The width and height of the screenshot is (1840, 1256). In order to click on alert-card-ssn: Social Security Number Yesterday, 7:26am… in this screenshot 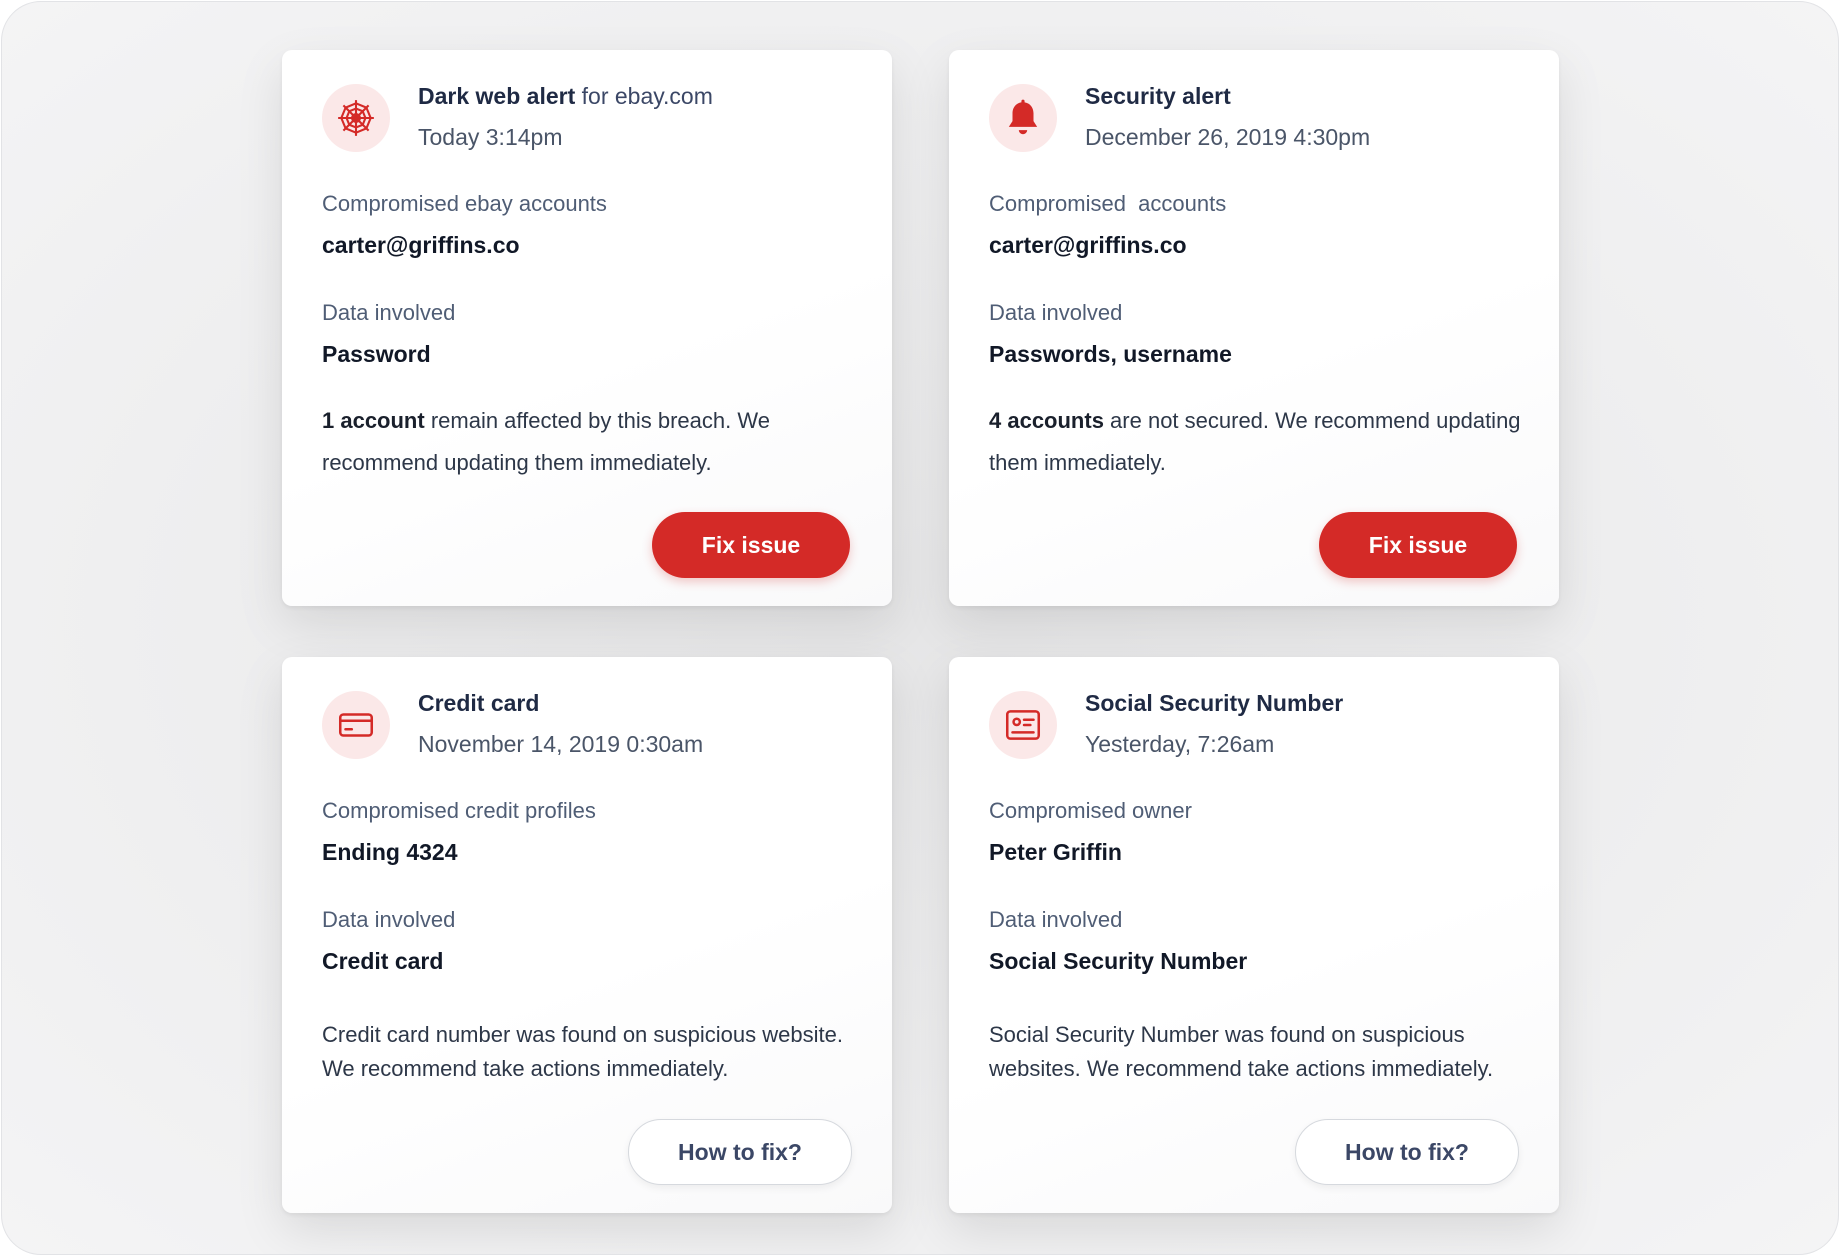, I will do `click(1254, 935)`.